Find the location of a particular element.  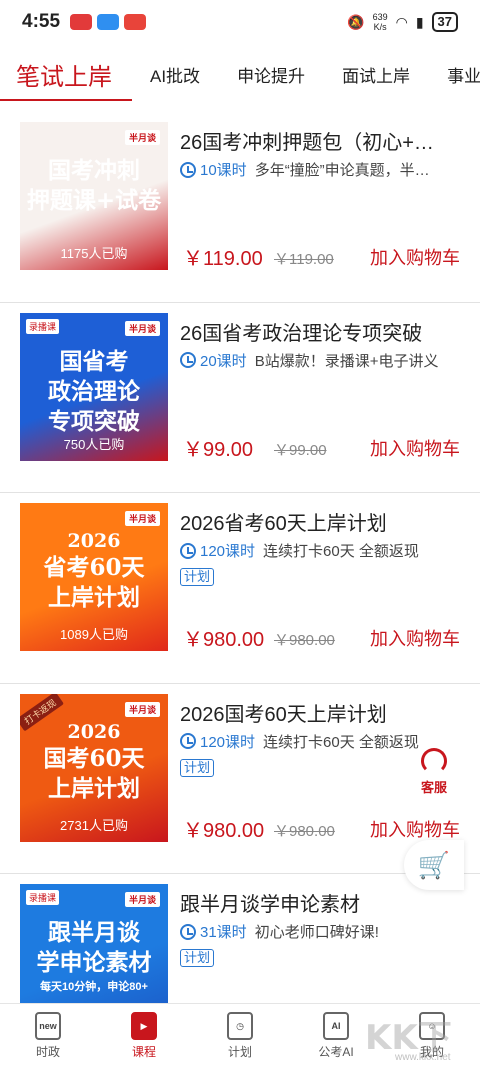

cover-title-line: 学申论素材 is located at coordinates (94, 962).